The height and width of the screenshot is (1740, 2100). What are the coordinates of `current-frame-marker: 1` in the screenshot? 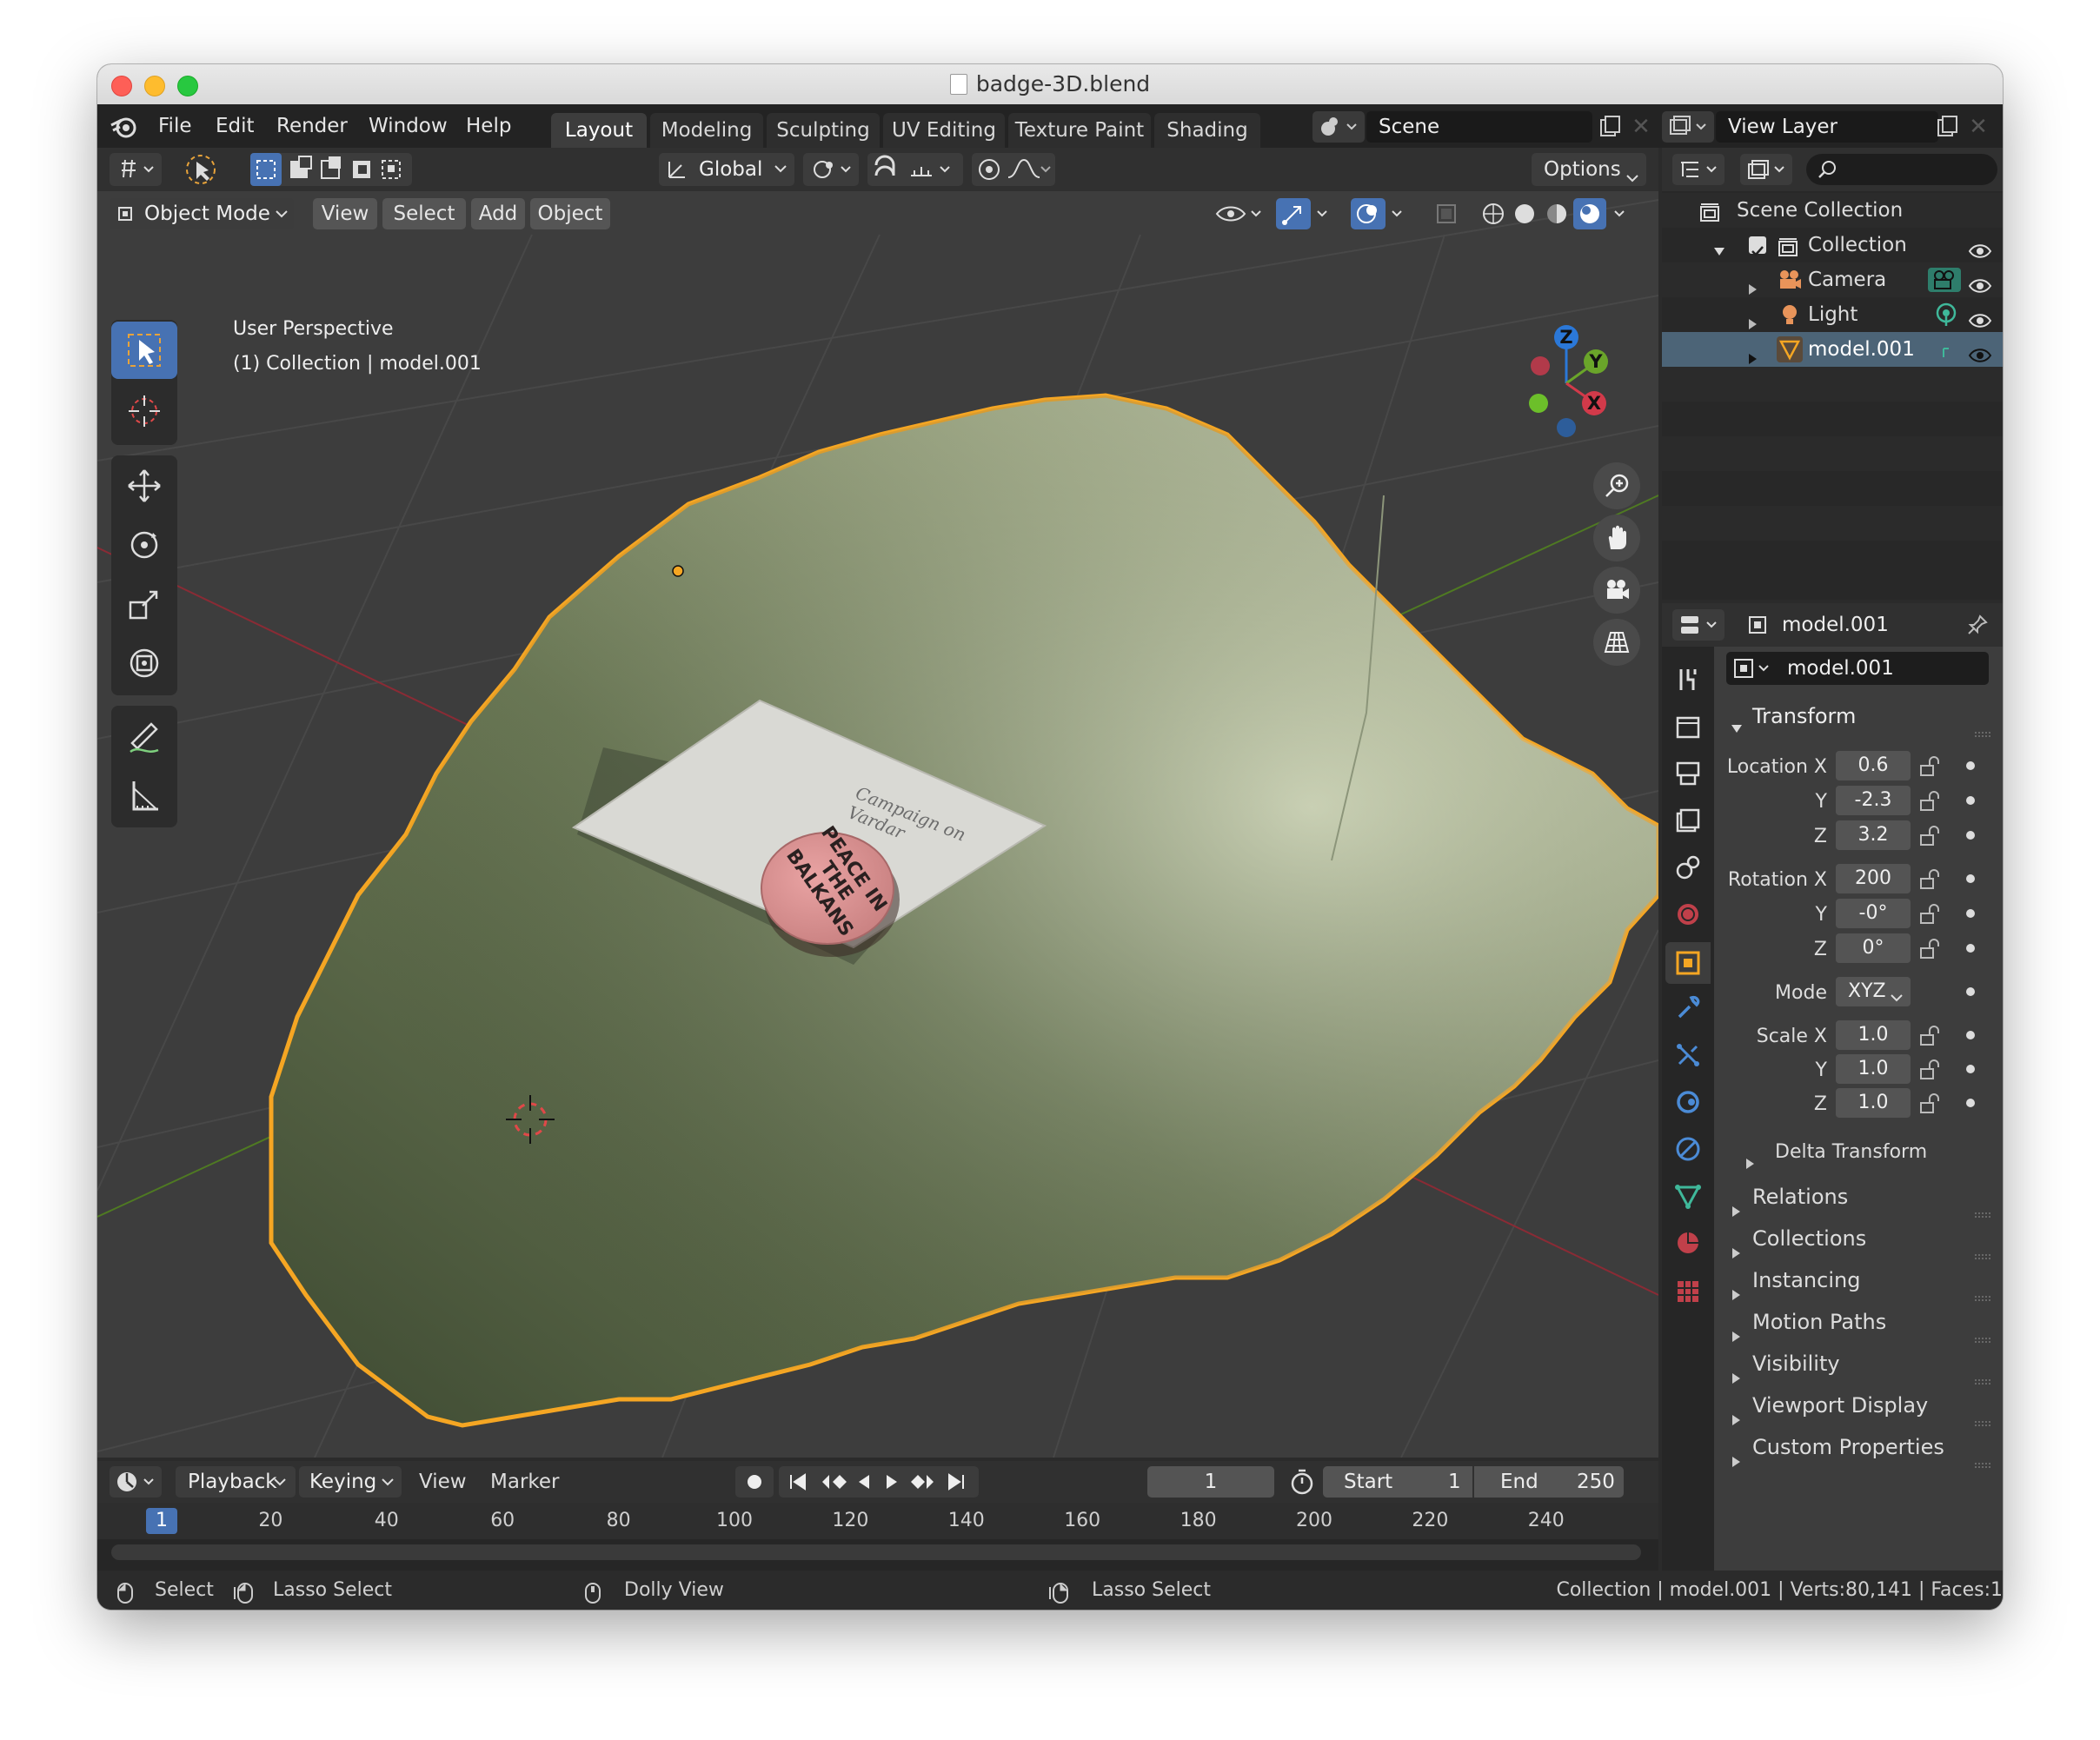 It's located at (161, 1521).